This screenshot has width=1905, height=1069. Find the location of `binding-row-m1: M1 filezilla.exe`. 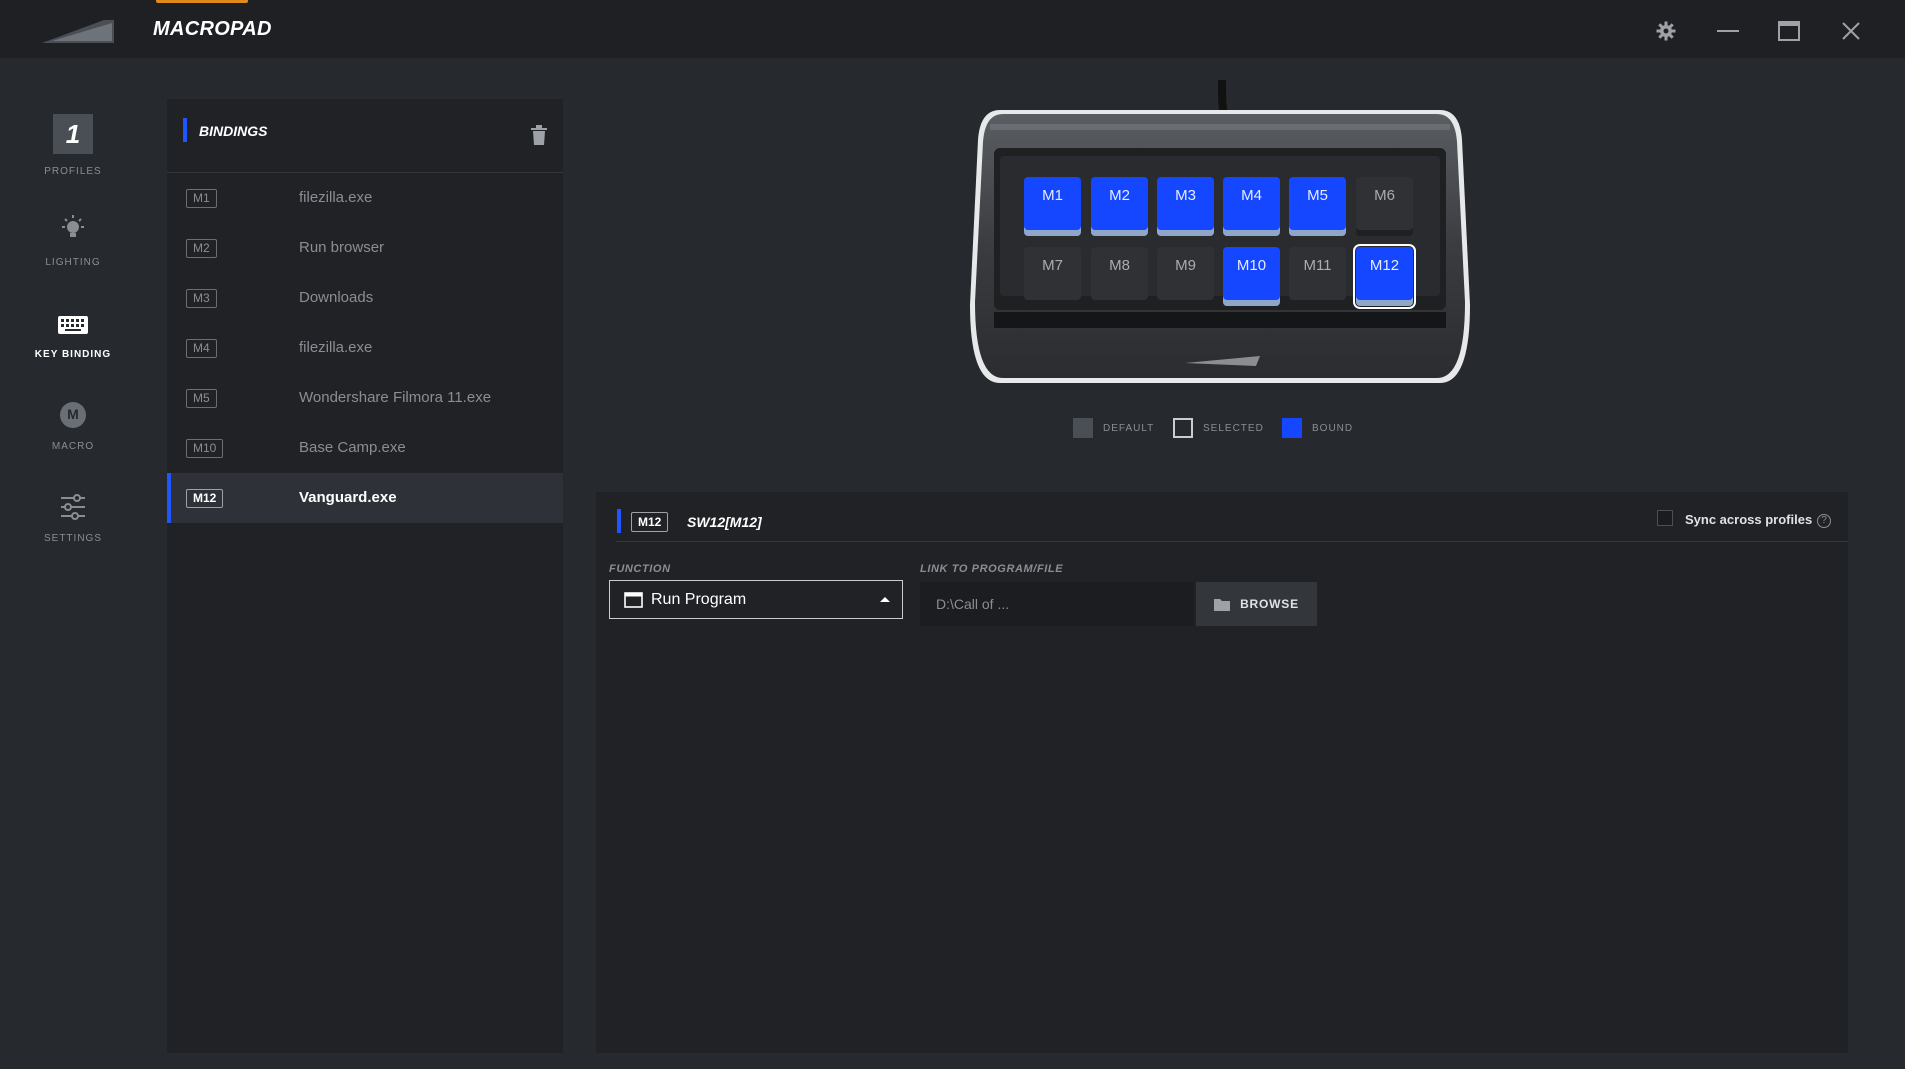

binding-row-m1: M1 filezilla.exe is located at coordinates (365, 198).